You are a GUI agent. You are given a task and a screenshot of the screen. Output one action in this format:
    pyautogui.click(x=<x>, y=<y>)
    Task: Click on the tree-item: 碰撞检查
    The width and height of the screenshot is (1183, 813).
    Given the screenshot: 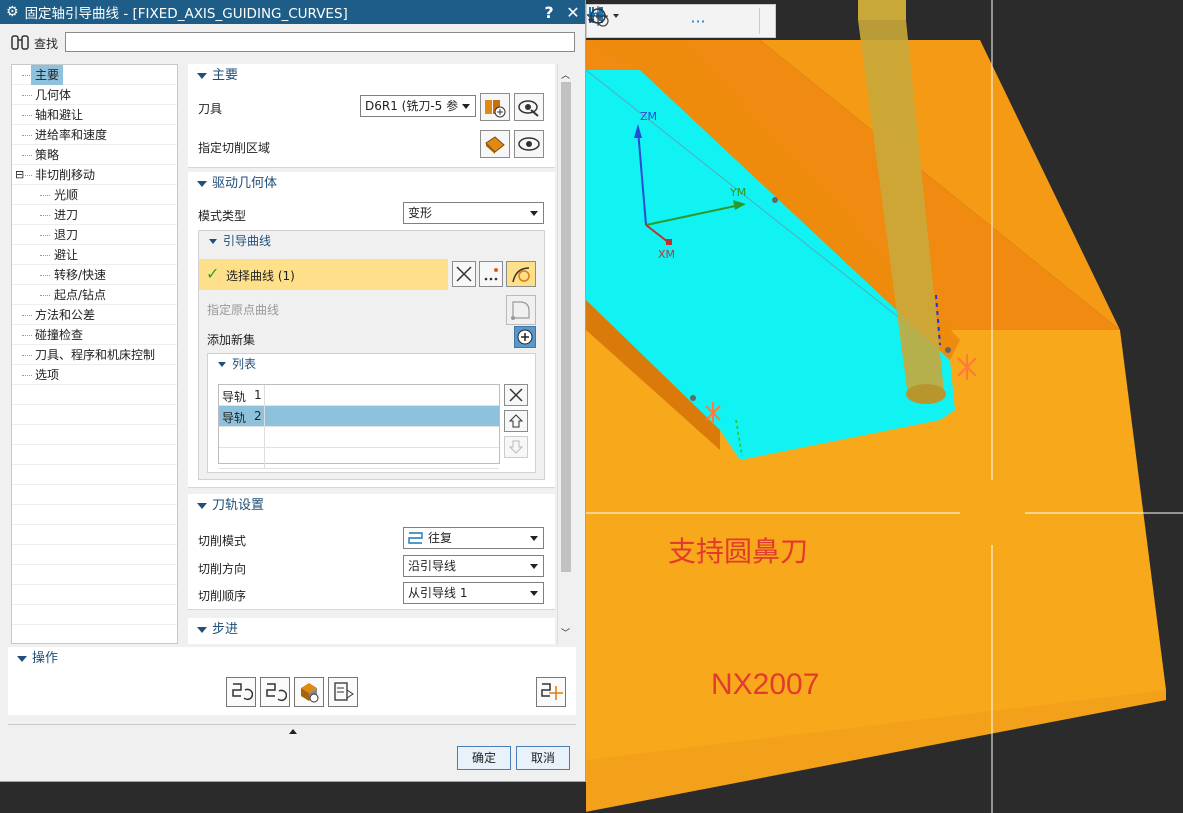 What is the action you would take?
    pyautogui.click(x=94, y=335)
    